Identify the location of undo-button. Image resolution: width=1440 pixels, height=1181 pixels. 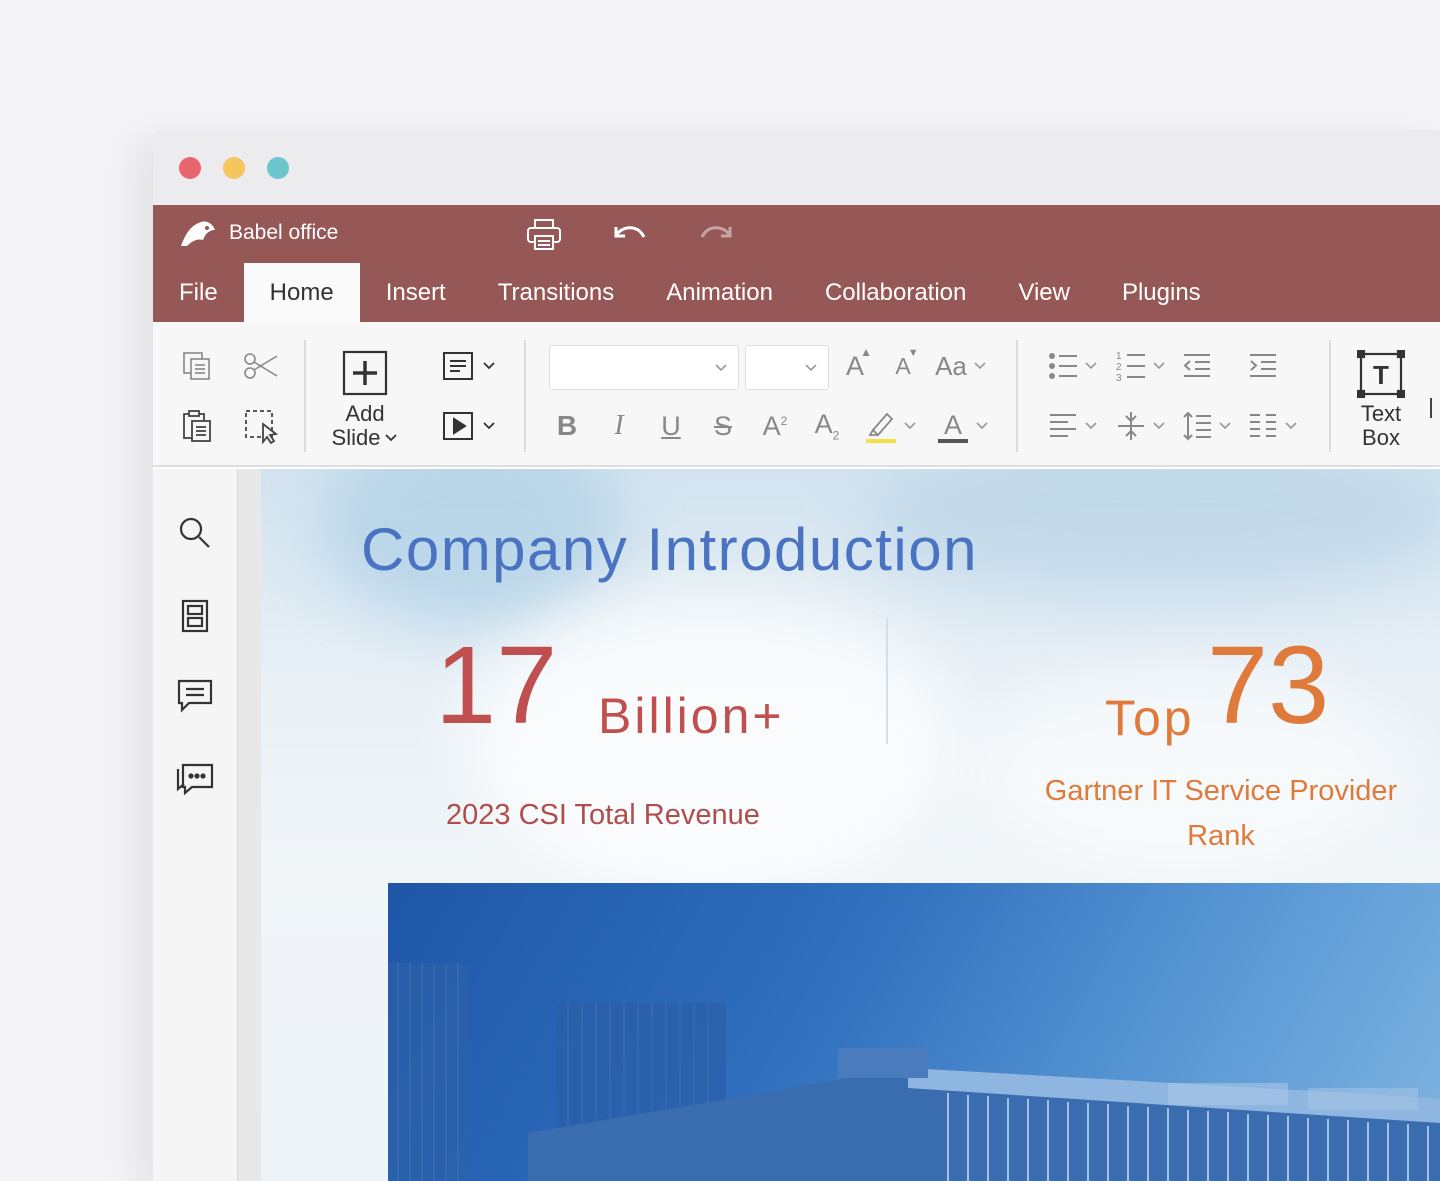
(630, 235).